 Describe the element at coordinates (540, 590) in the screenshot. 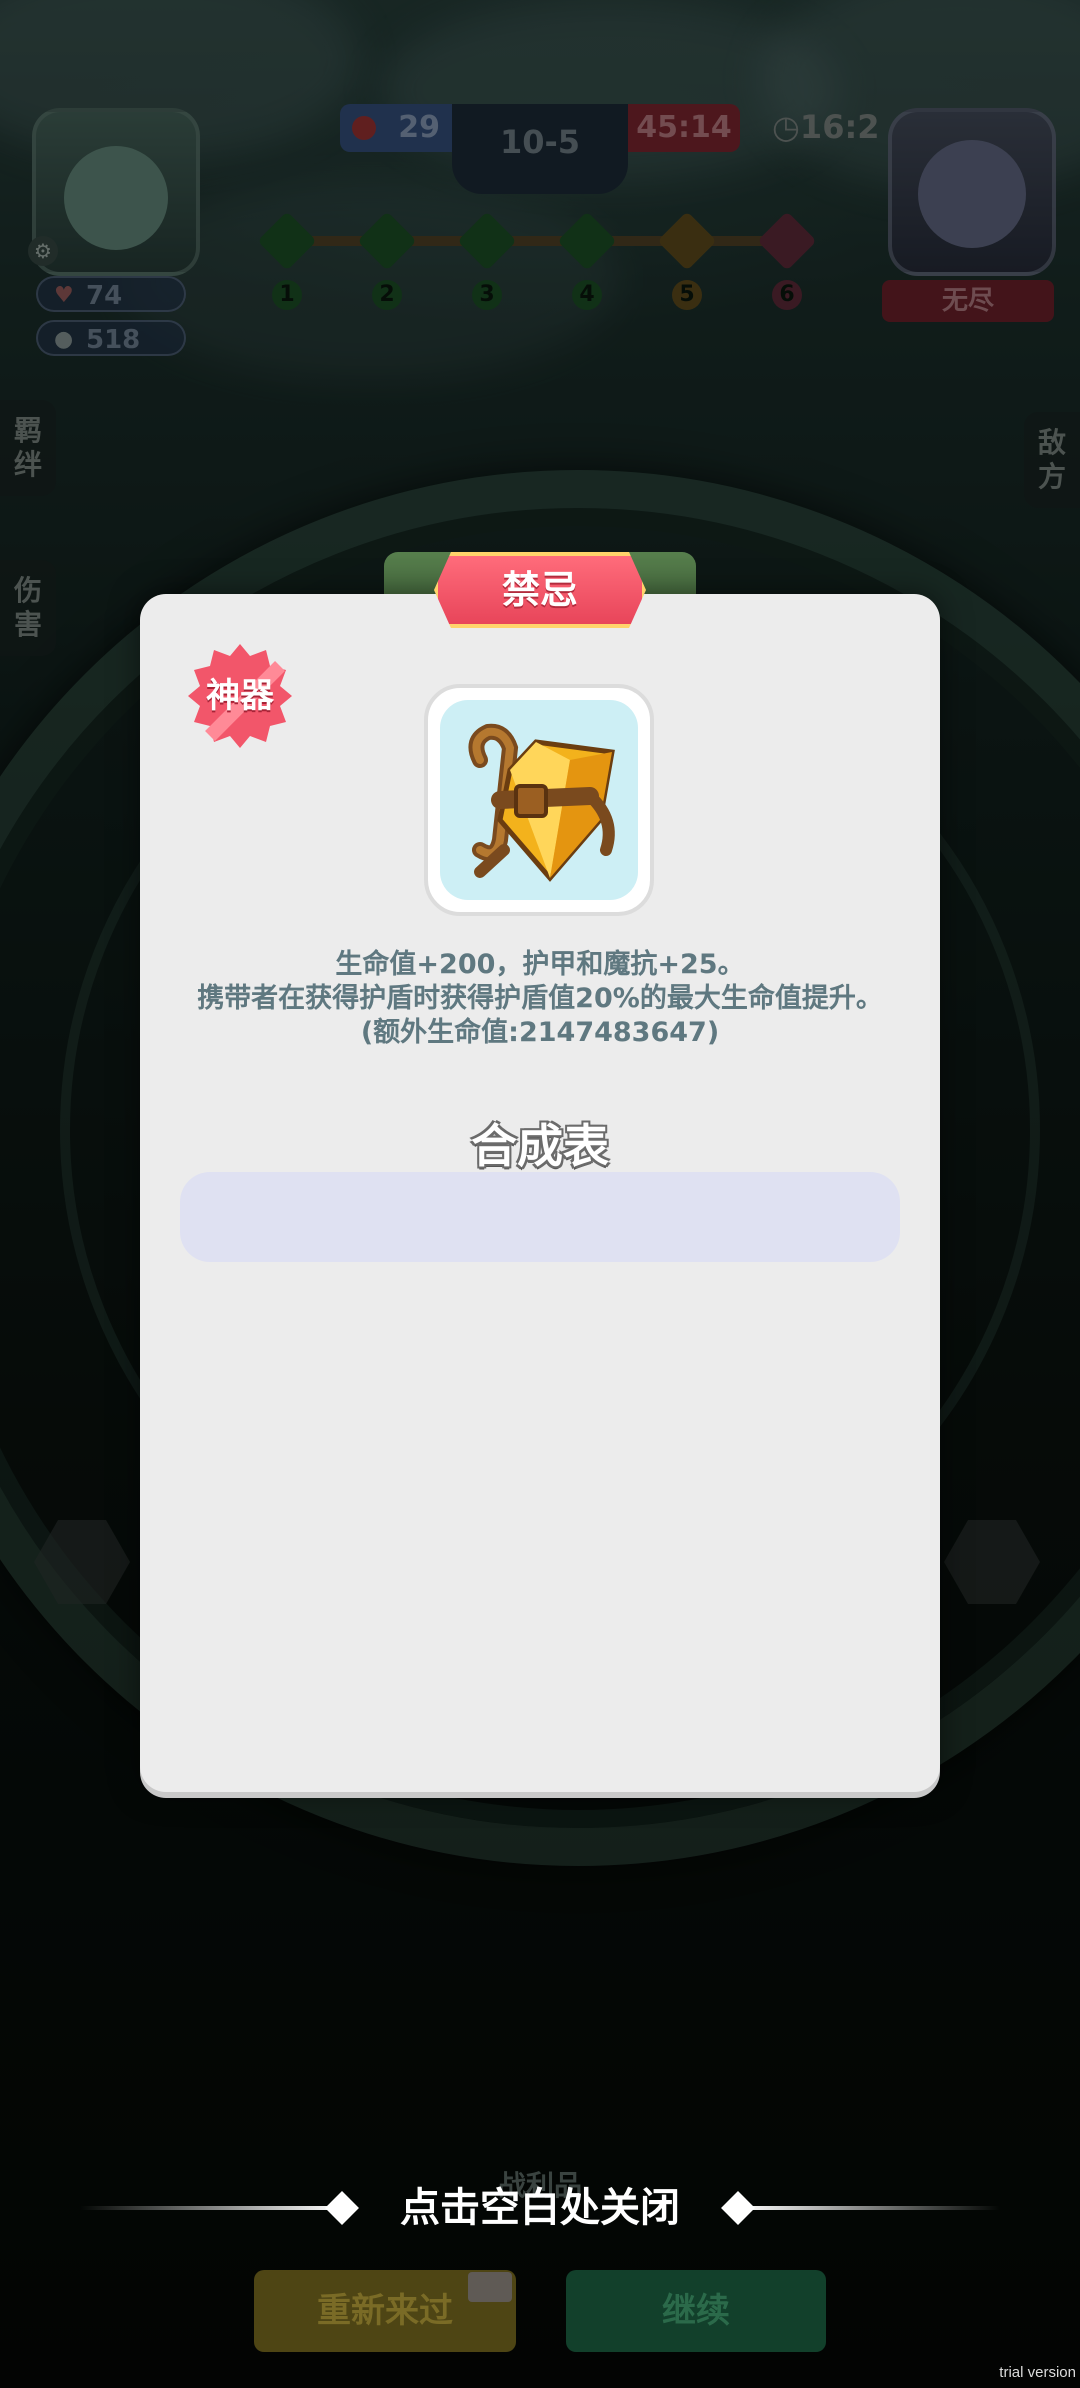

I see `item-title: 禁忌` at that location.